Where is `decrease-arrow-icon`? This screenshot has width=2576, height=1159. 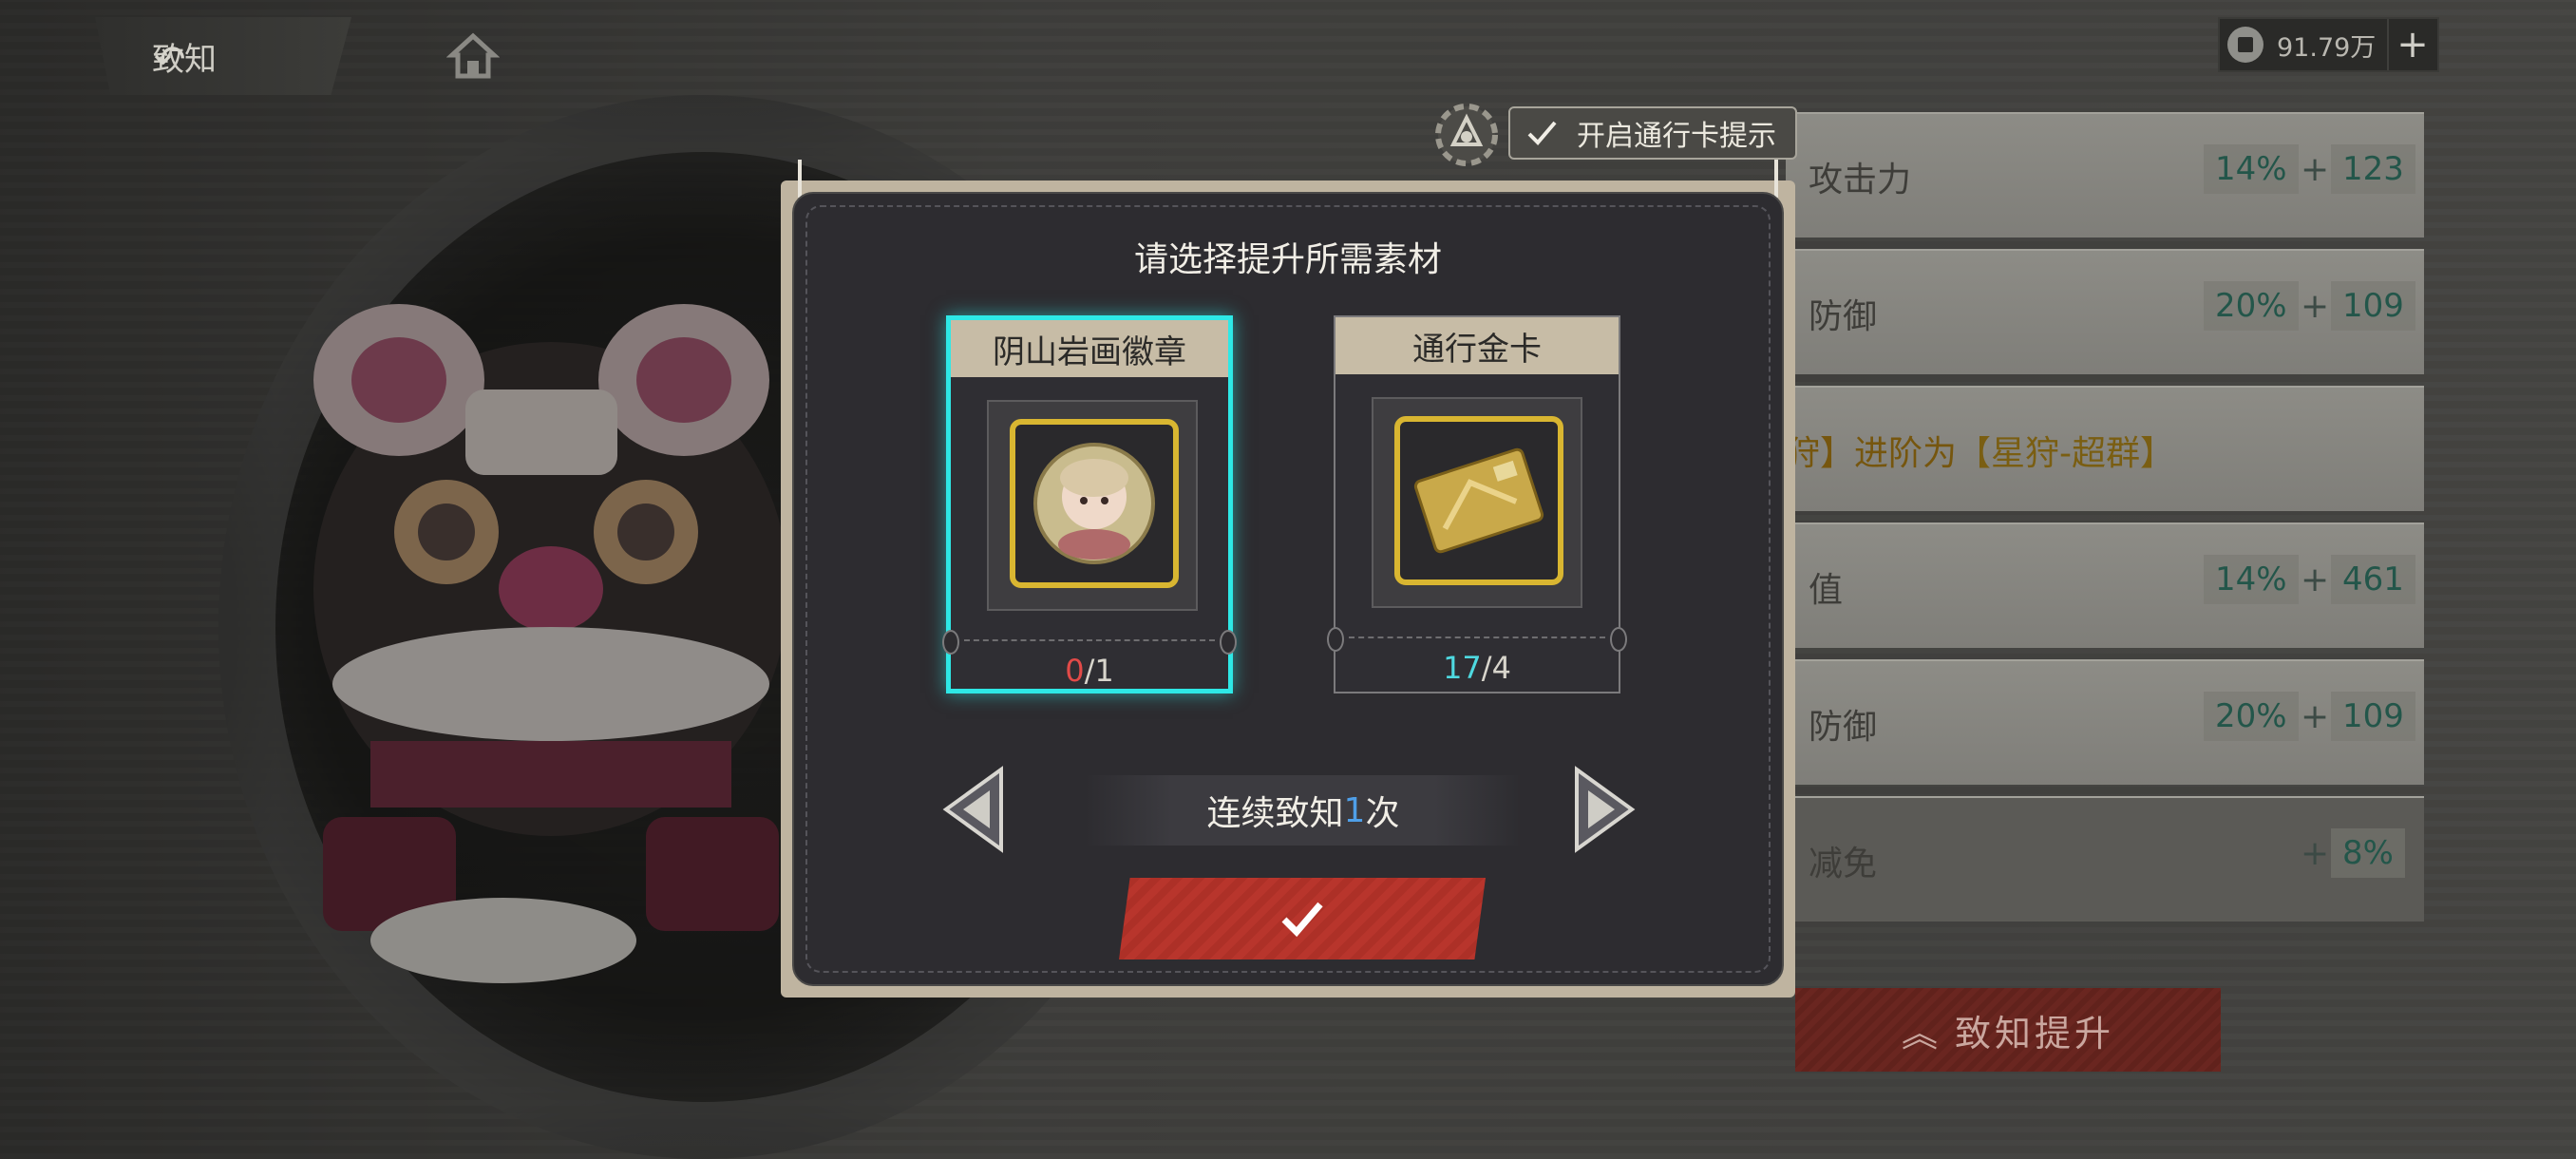 decrease-arrow-icon is located at coordinates (973, 809).